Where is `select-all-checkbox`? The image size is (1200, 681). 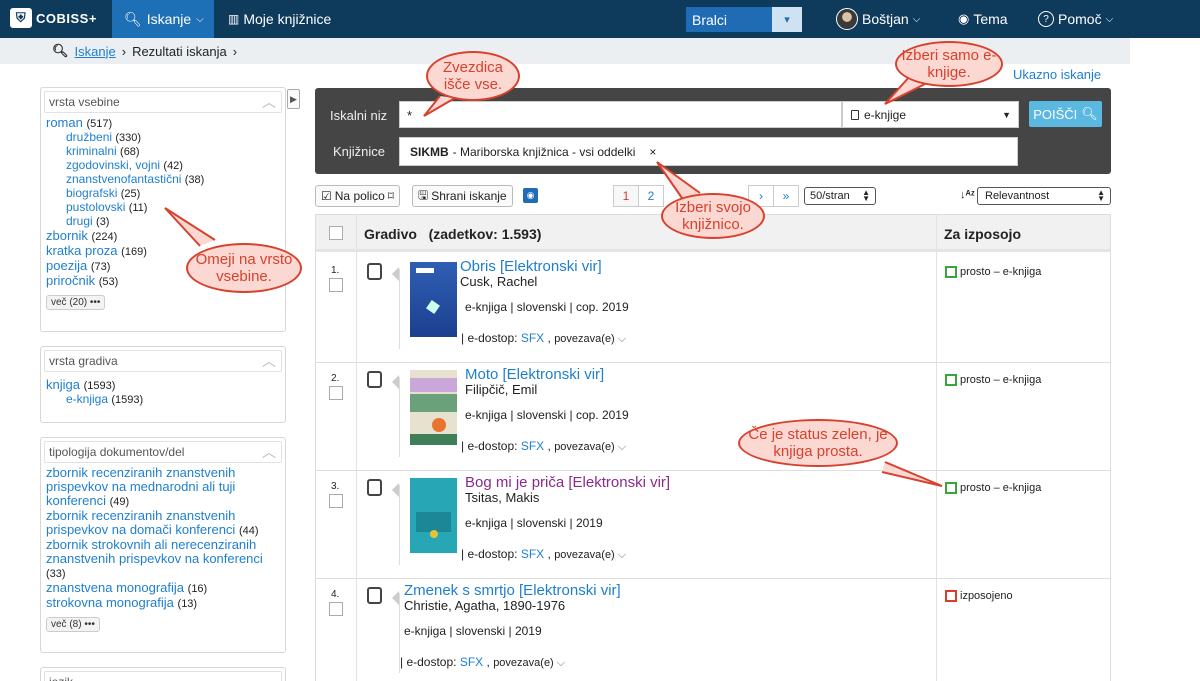 select-all-checkbox is located at coordinates (336, 233).